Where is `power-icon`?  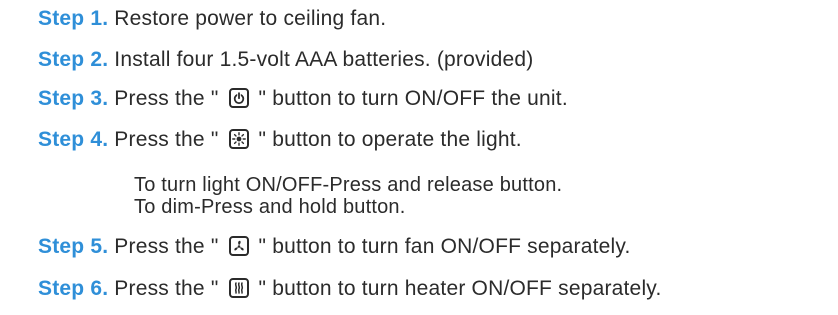
power-icon is located at coordinates (238, 98).